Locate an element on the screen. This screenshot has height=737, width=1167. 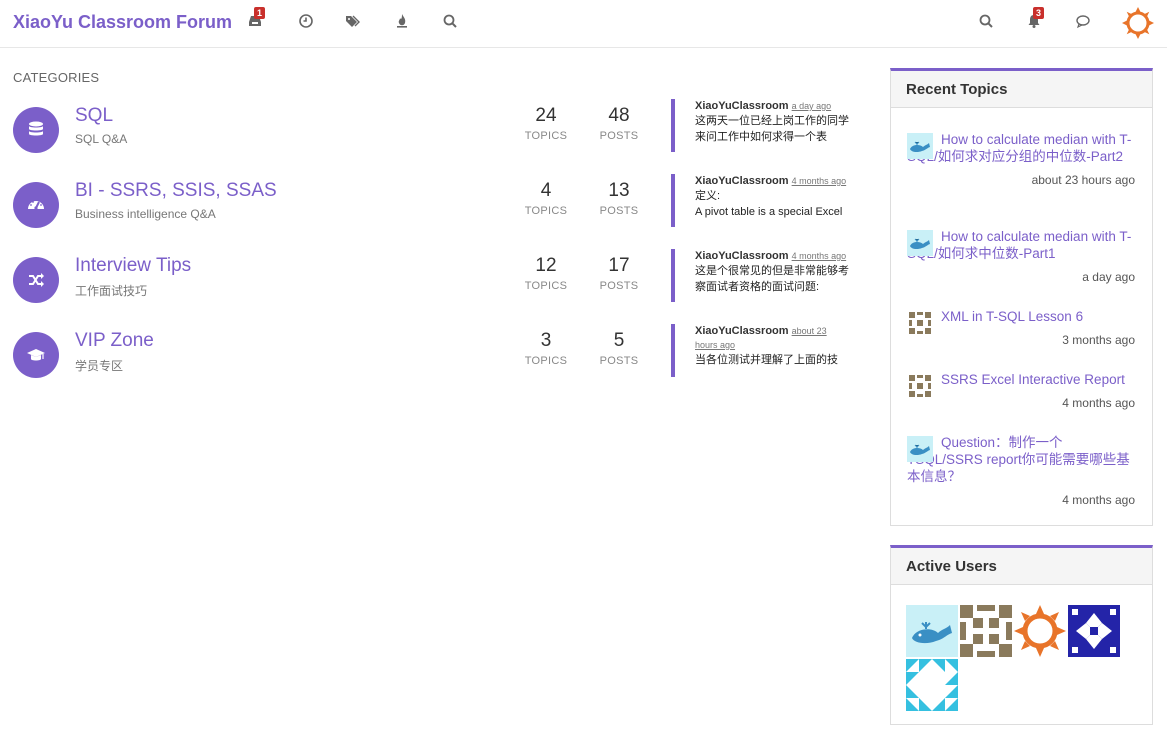
post-count: 48 POSTS is located at coordinates (619, 123).